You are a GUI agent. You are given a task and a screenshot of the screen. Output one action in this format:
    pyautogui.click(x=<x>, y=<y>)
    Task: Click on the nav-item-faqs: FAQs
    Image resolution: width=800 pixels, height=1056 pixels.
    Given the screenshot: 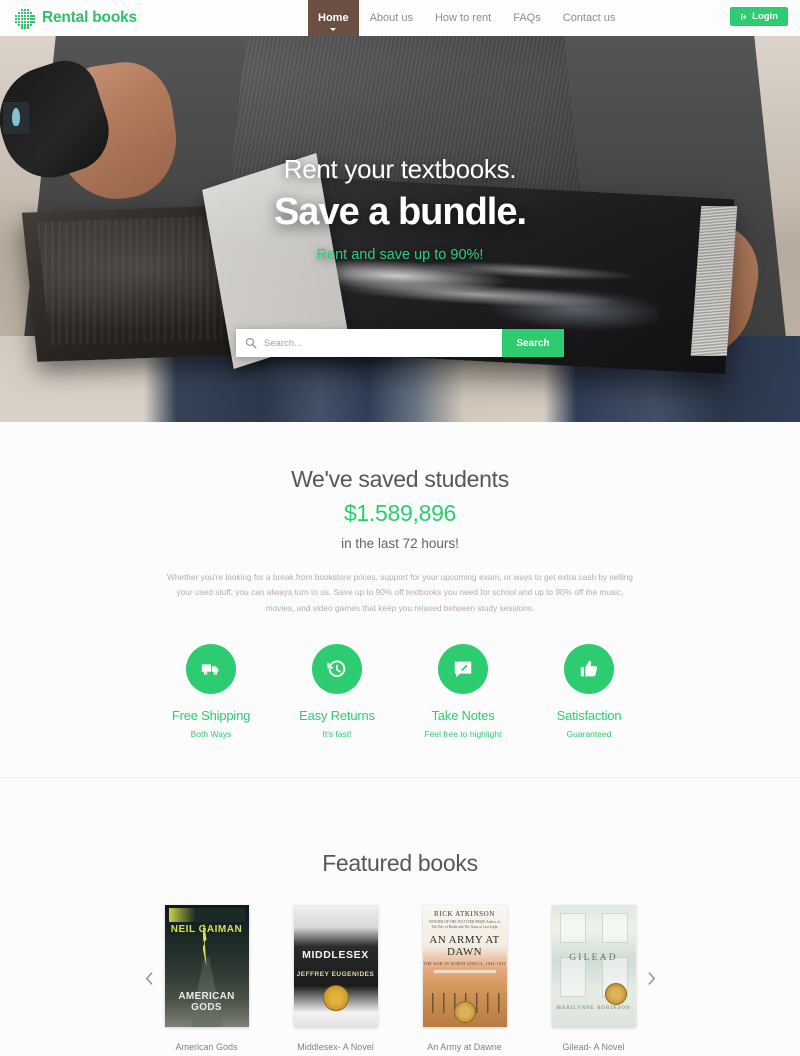 What is the action you would take?
    pyautogui.click(x=527, y=18)
    